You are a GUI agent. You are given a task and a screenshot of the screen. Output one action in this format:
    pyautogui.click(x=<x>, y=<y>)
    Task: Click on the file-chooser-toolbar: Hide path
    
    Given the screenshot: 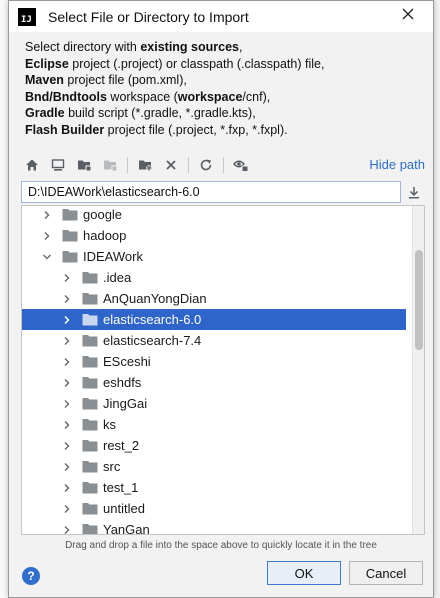 What is the action you would take?
    pyautogui.click(x=223, y=165)
    